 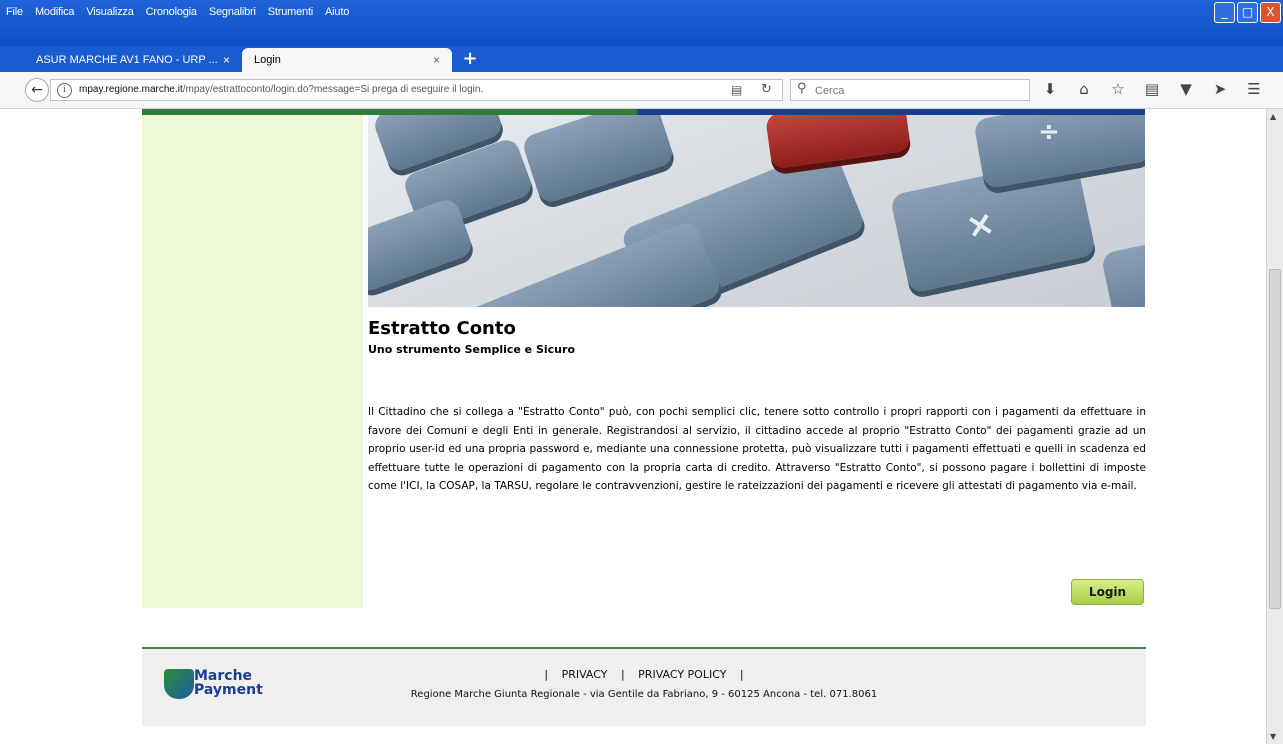 I want to click on privacy-link: PRIVACY, so click(x=585, y=674).